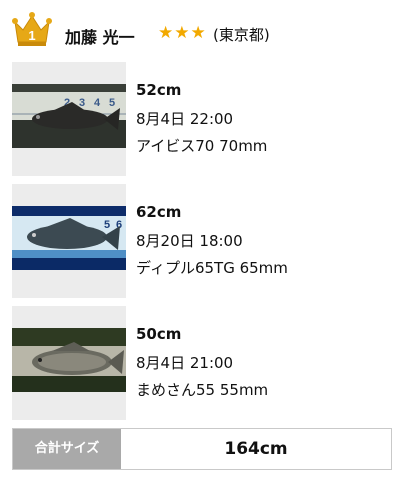 The image size is (402, 480). I want to click on catch-date: 8月4日 22:00, so click(185, 119).